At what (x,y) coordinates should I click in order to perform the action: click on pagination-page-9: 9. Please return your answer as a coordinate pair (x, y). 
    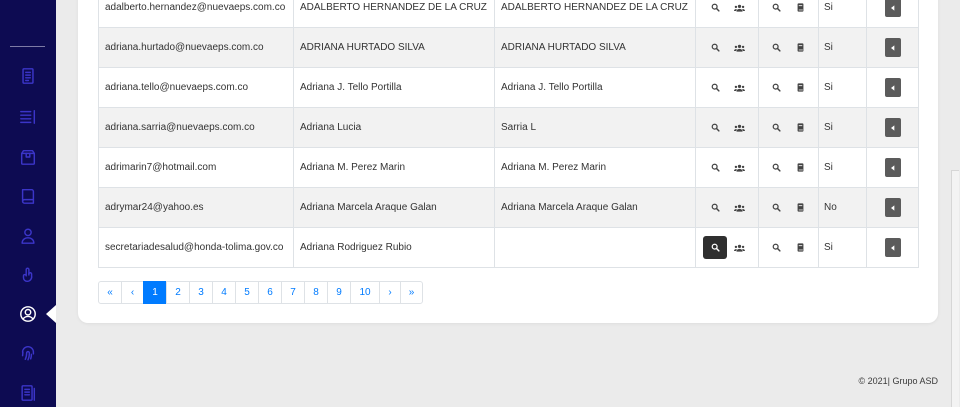
    Looking at the image, I should click on (339, 292).